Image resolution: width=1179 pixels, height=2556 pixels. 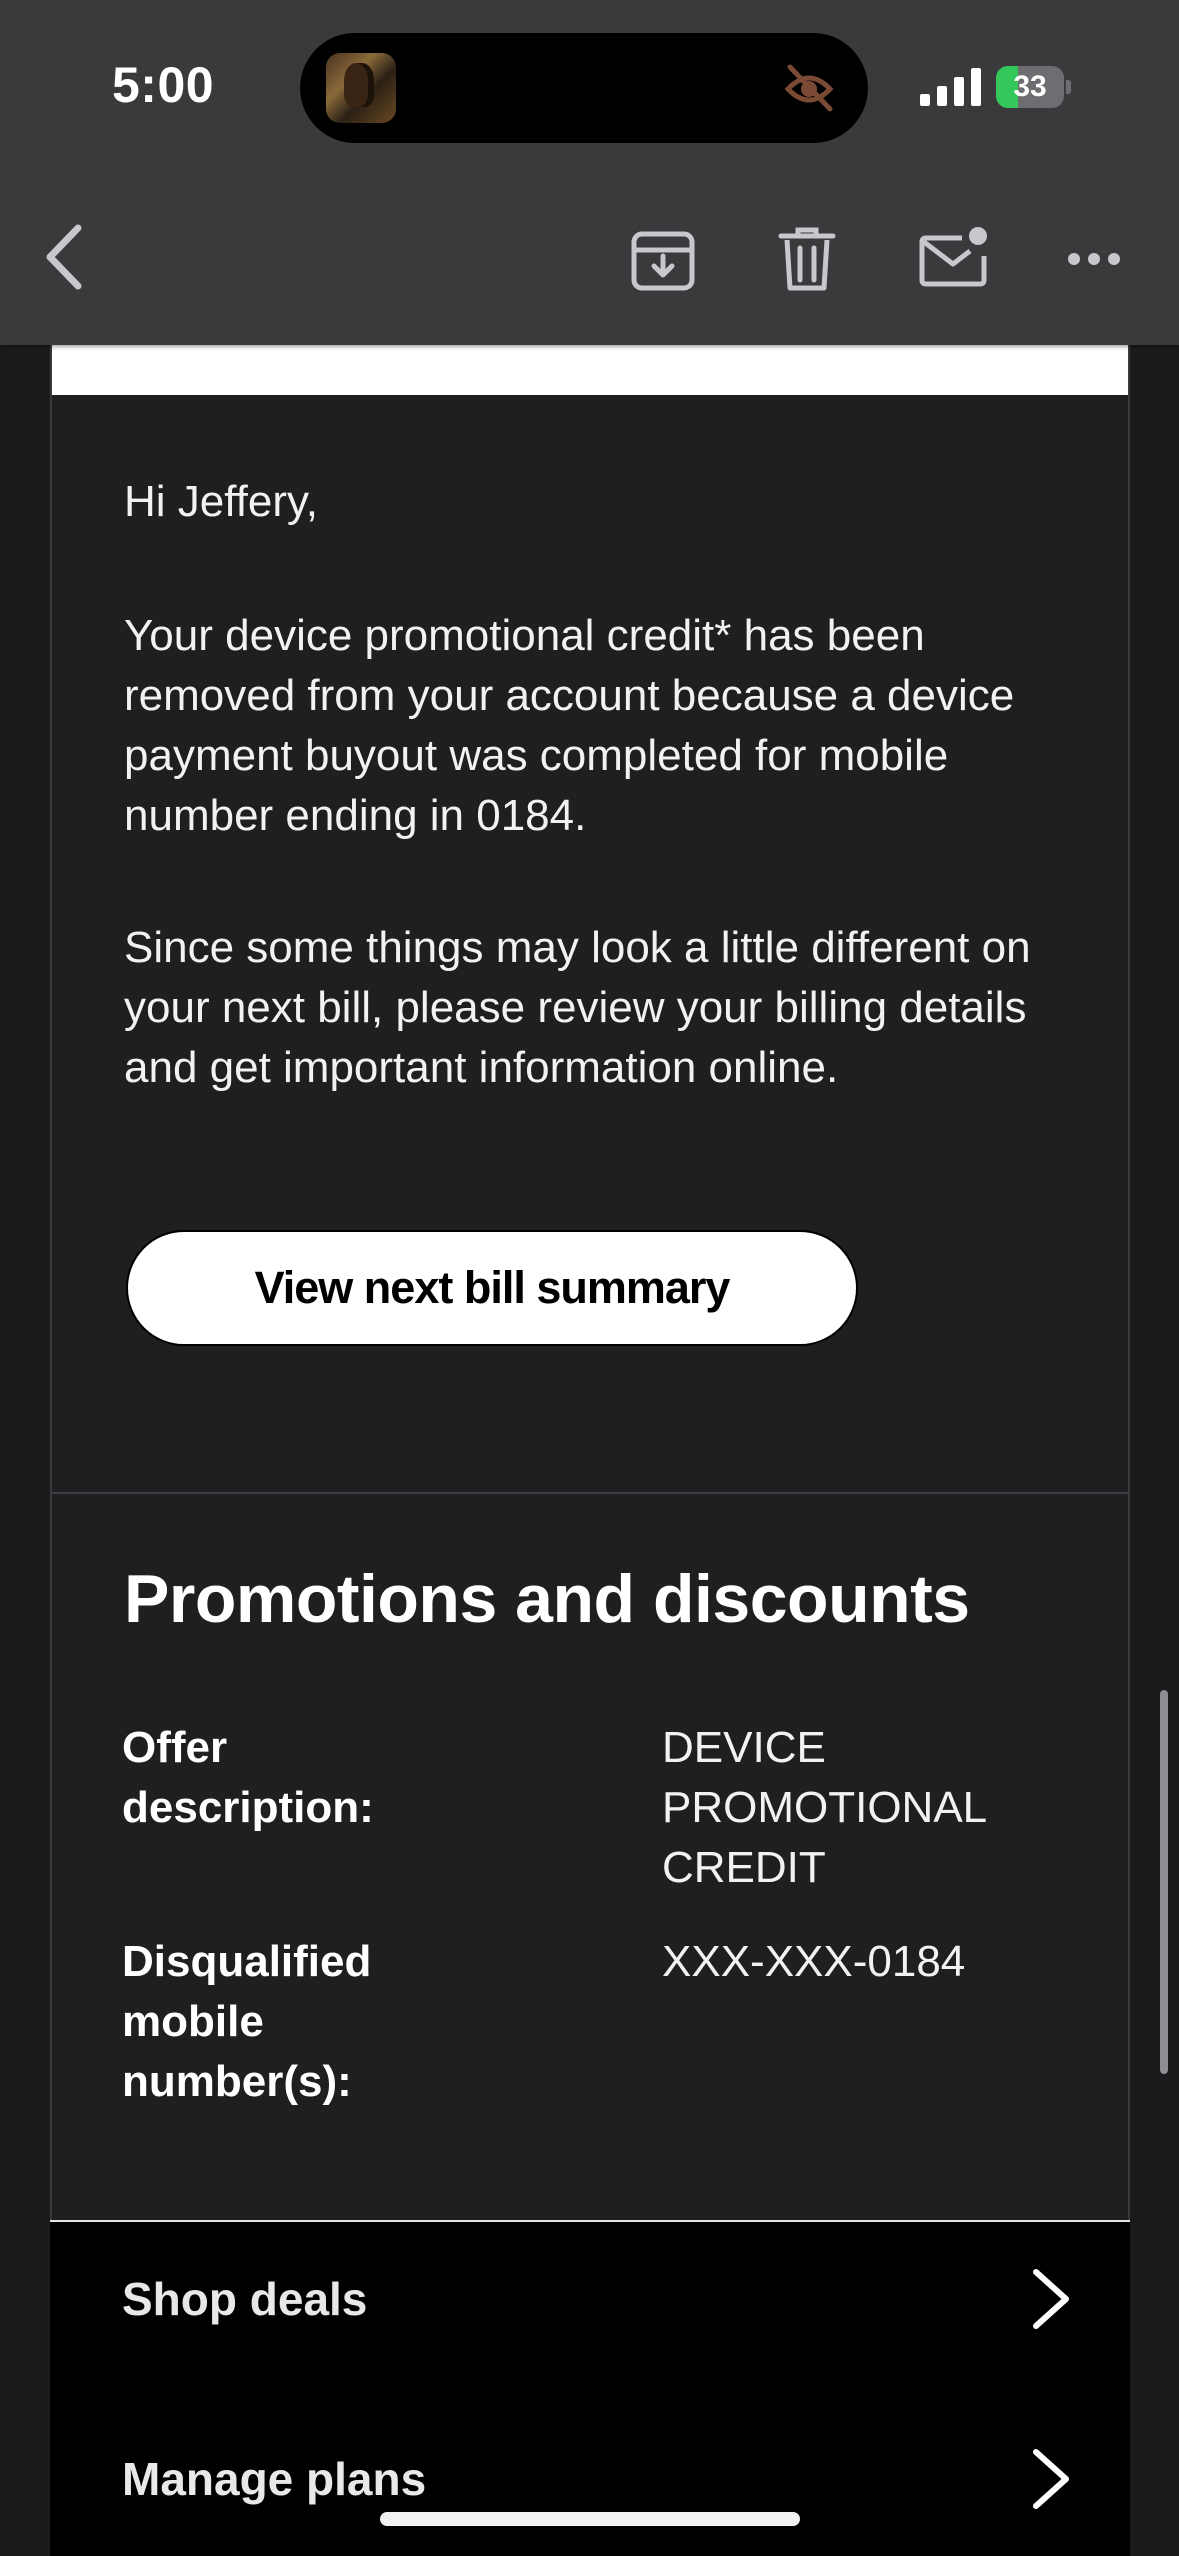 What do you see at coordinates (814, 1961) in the screenshot?
I see `disqualified-number-value: XXX-XXX-0184` at bounding box center [814, 1961].